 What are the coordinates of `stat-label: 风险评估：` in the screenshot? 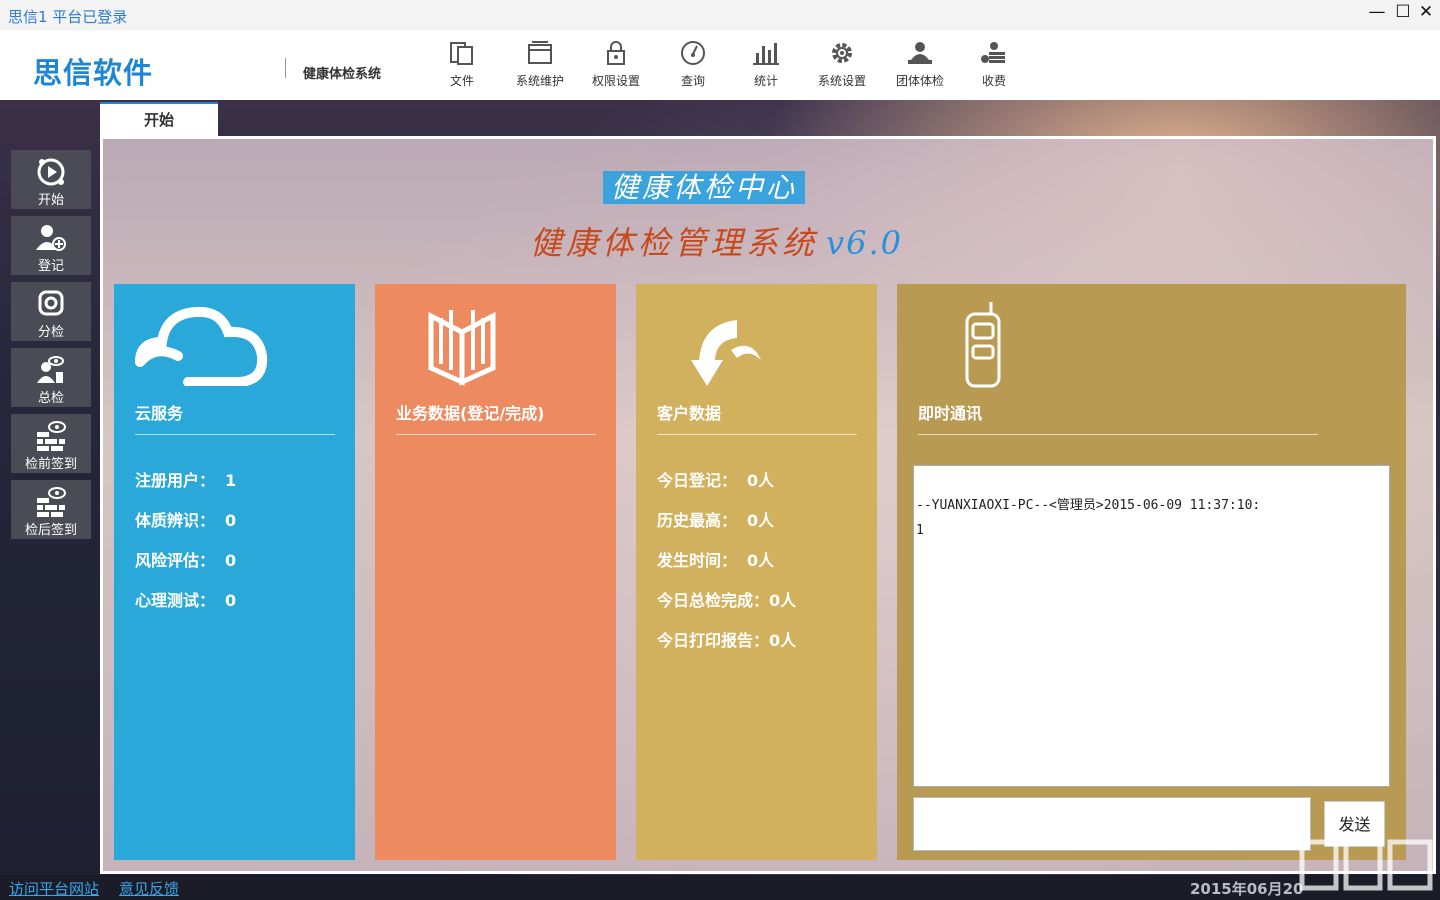 It's located at (175, 560).